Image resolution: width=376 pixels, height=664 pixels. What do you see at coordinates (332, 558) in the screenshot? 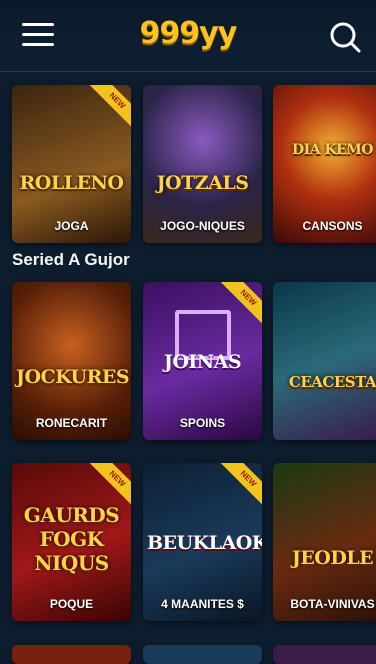
I see `game-title: JEODLE` at bounding box center [332, 558].